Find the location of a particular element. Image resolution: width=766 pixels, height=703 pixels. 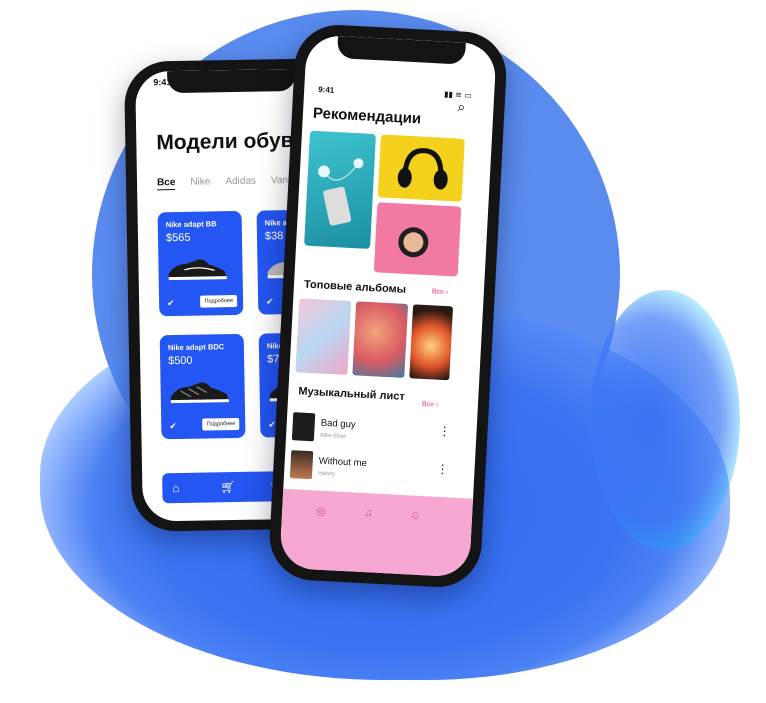

product-price: $500 is located at coordinates (180, 361).